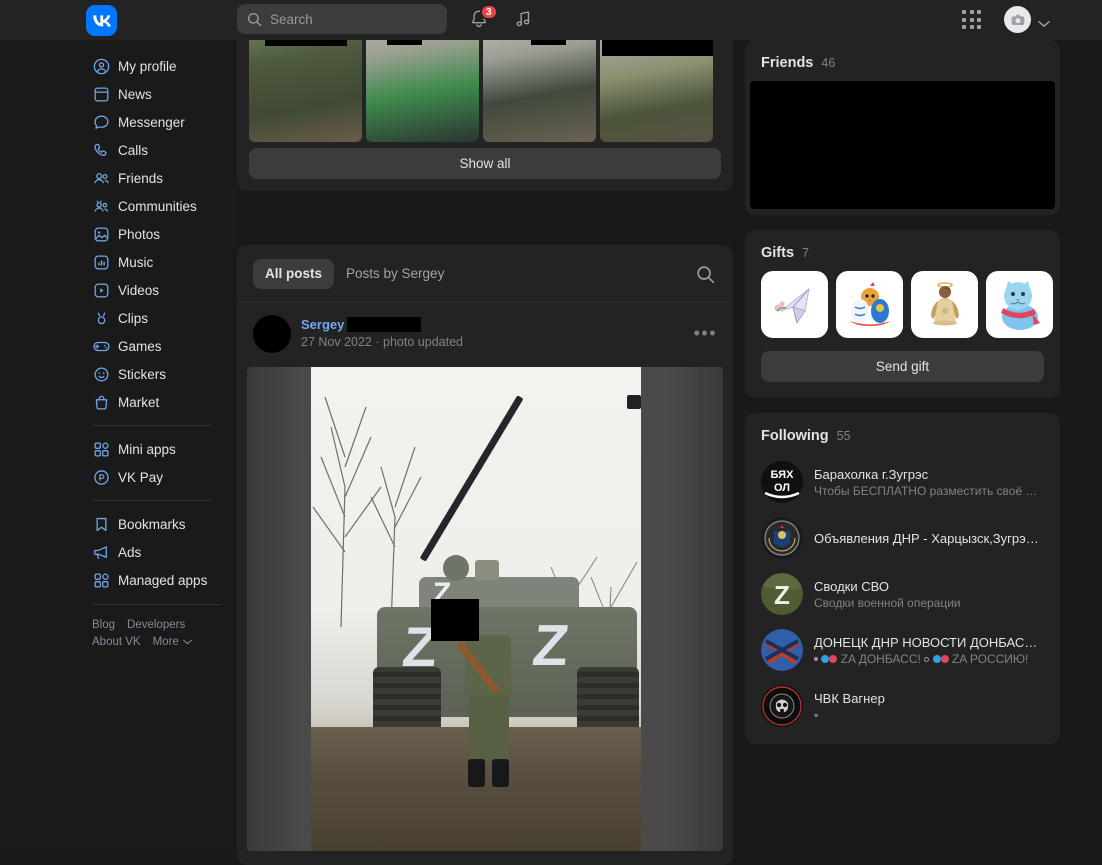  Describe the element at coordinates (782, 650) in the screenshot. I see `donetsk-dnr-flag-avatar-icon` at that location.